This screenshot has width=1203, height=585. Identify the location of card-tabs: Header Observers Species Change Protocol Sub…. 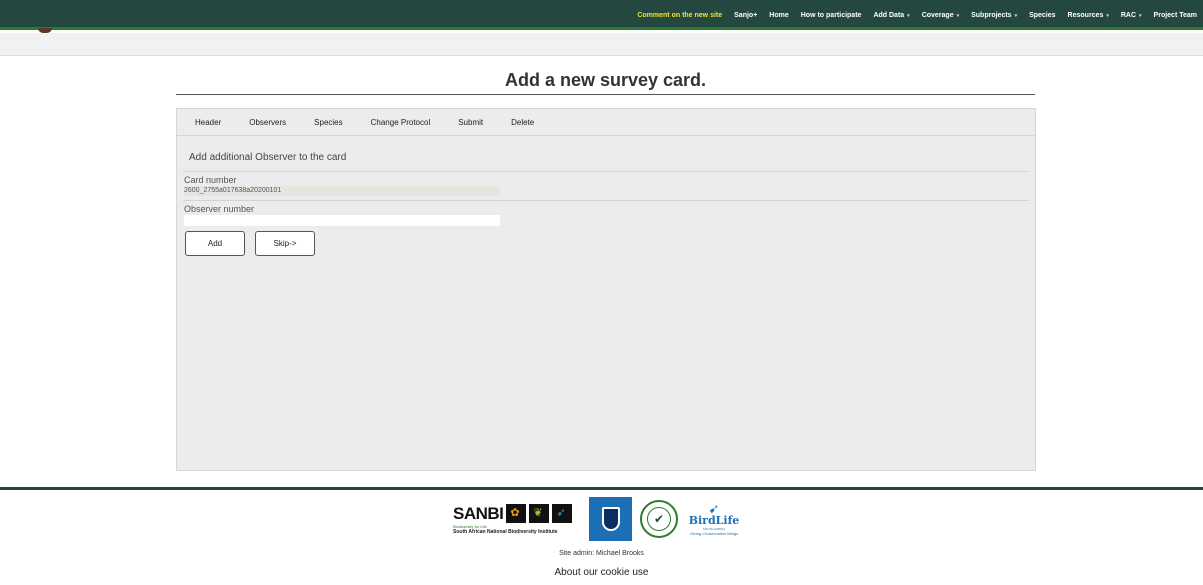
(606, 122).